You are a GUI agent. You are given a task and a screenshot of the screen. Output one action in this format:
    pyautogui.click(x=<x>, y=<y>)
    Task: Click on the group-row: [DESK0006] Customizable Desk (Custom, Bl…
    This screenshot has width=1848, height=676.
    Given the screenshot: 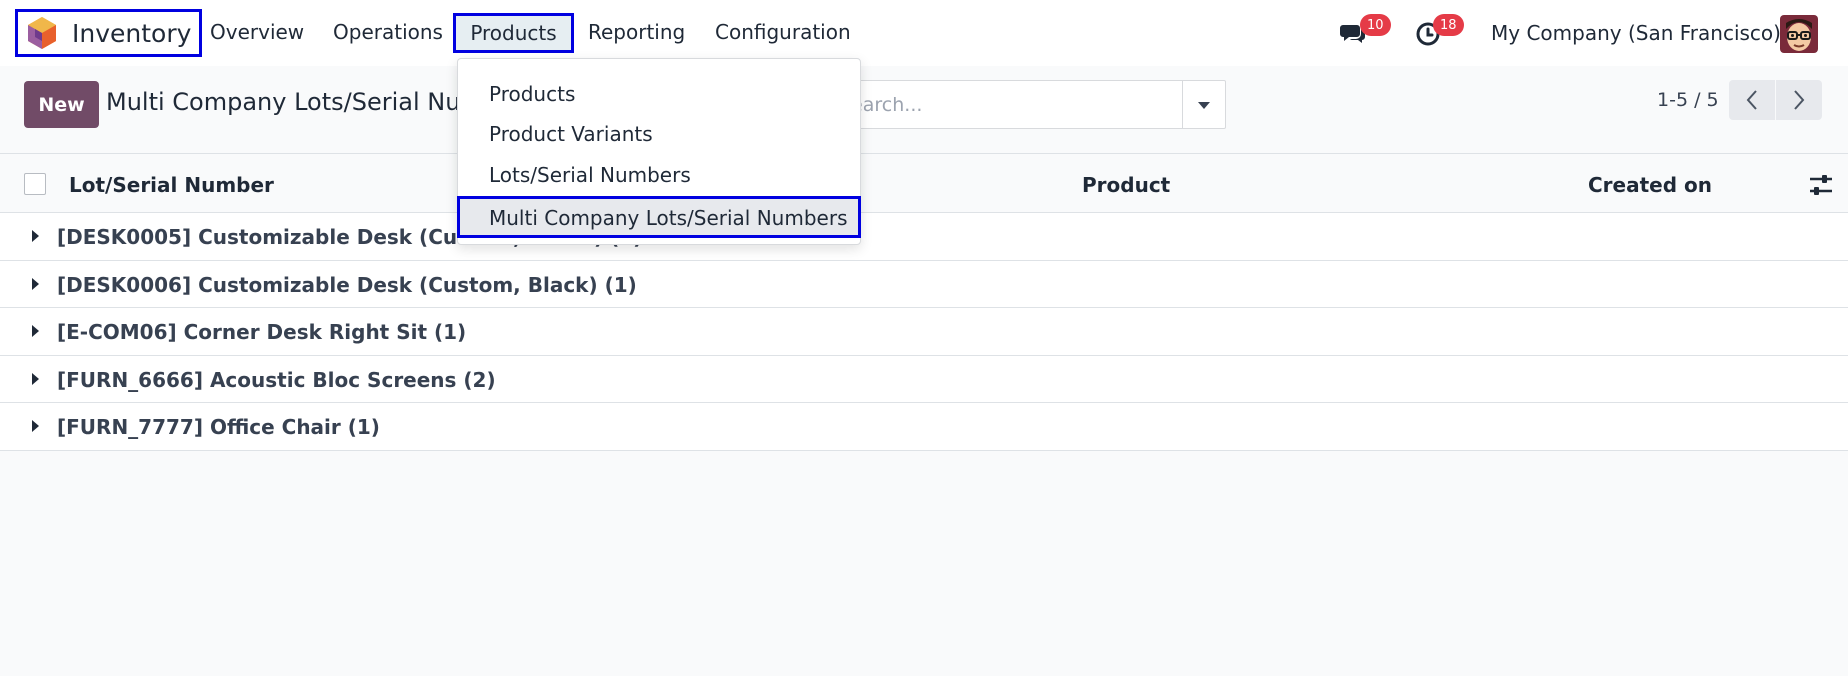 What is the action you would take?
    pyautogui.click(x=924, y=284)
    